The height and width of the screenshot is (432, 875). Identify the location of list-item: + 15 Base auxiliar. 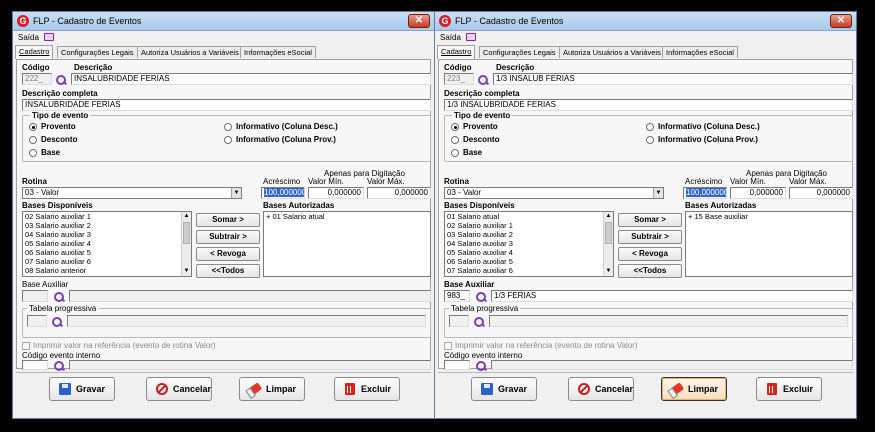
(769, 216).